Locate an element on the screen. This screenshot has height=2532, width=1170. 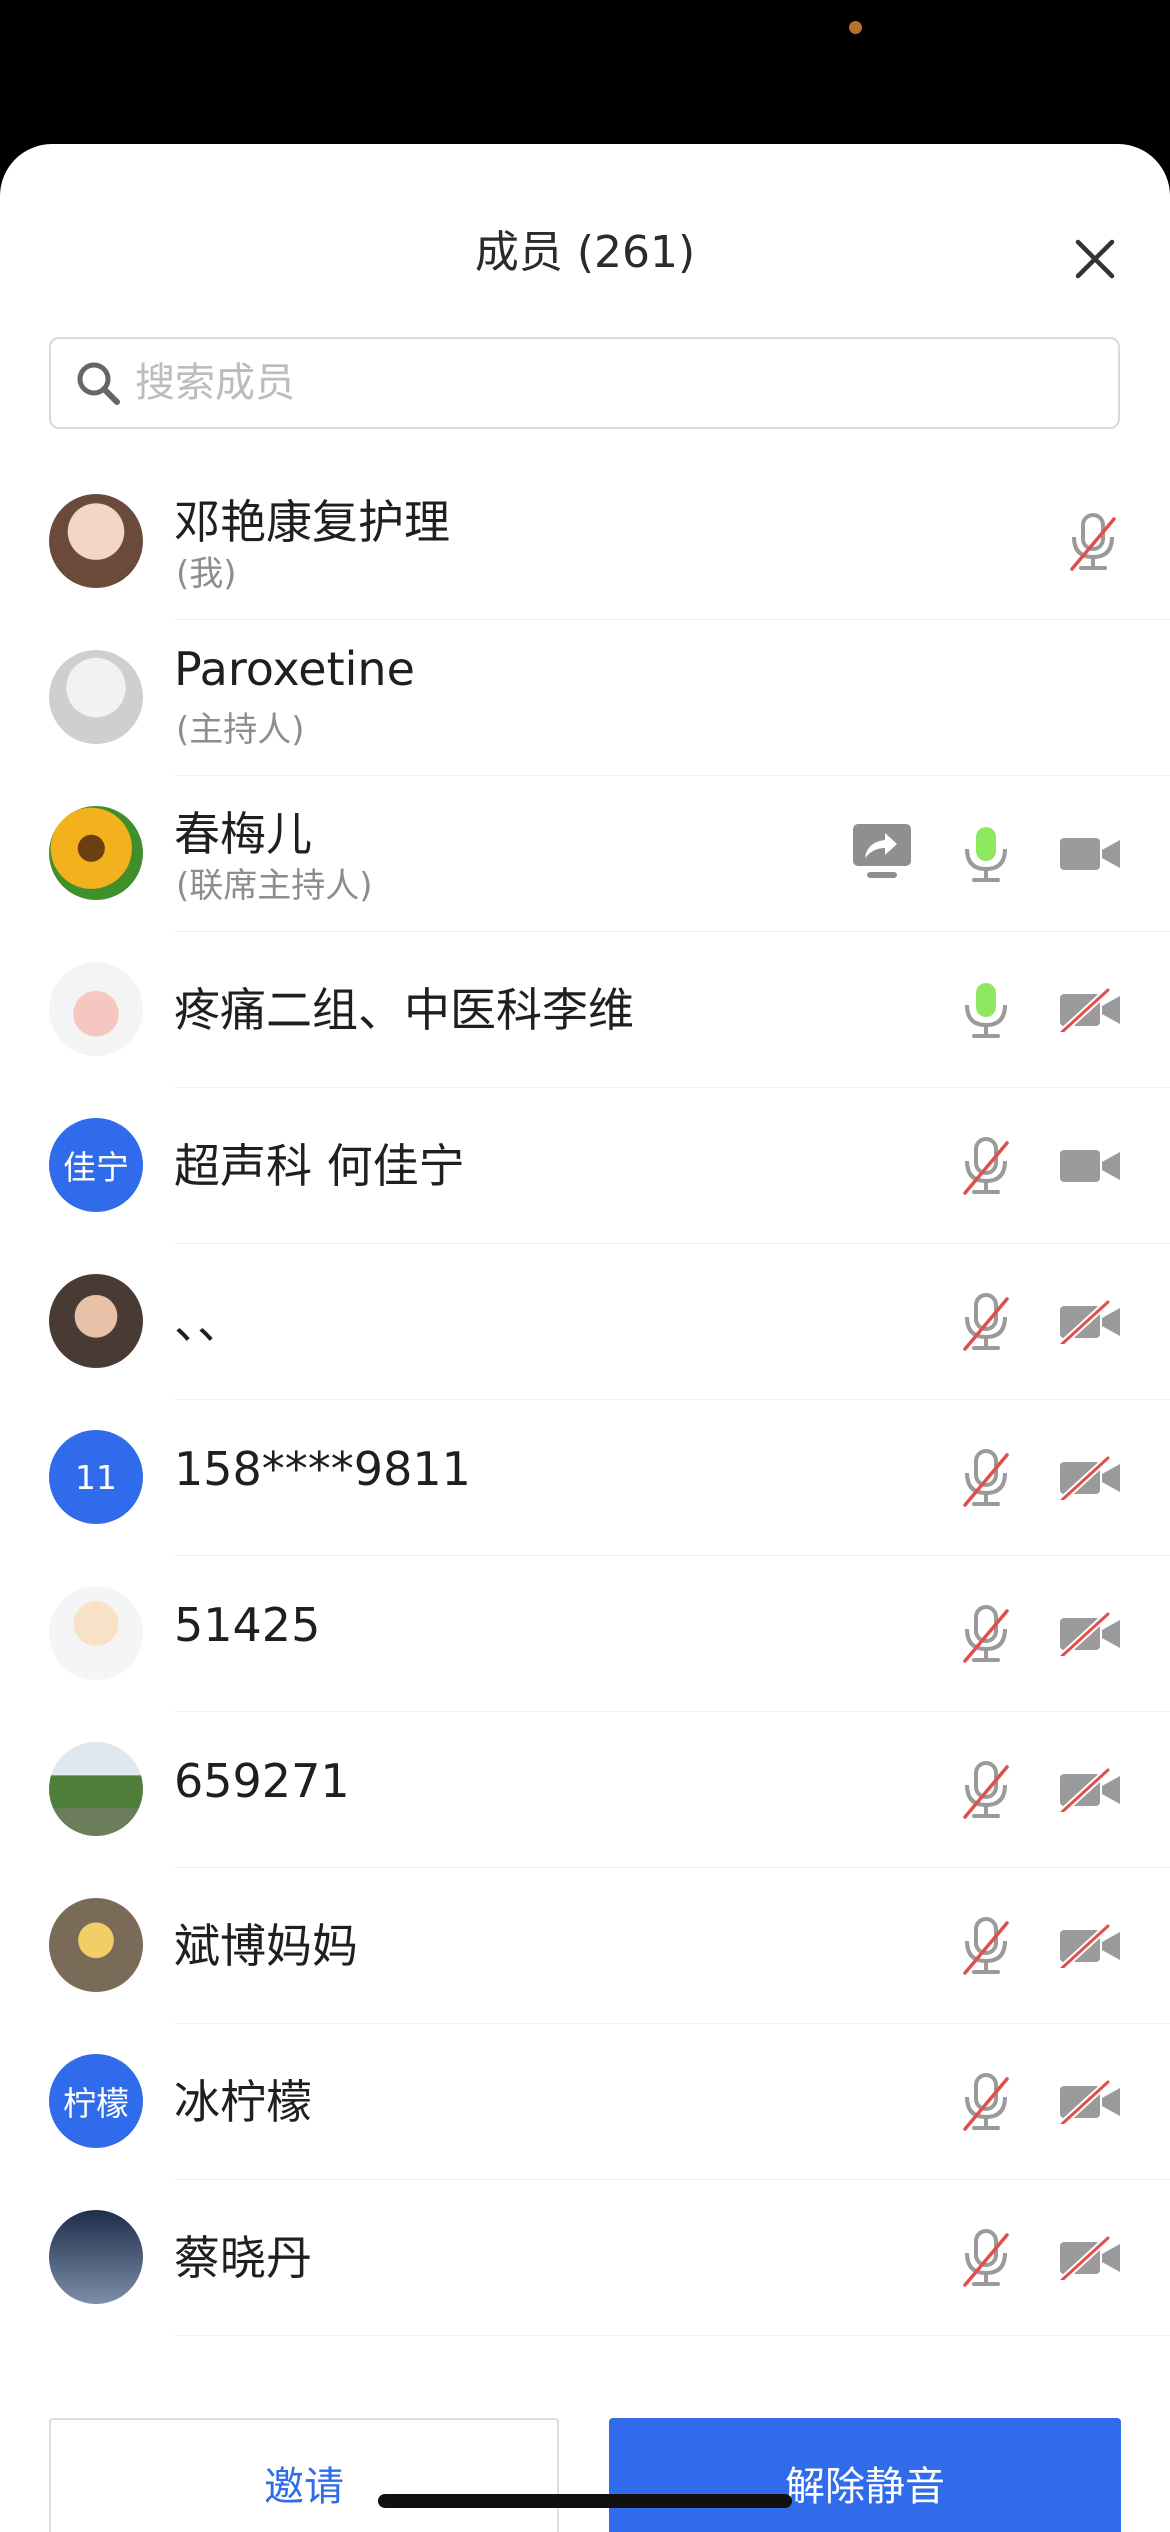
member-row: 邓艳康复护理 (我) is located at coordinates (585, 542).